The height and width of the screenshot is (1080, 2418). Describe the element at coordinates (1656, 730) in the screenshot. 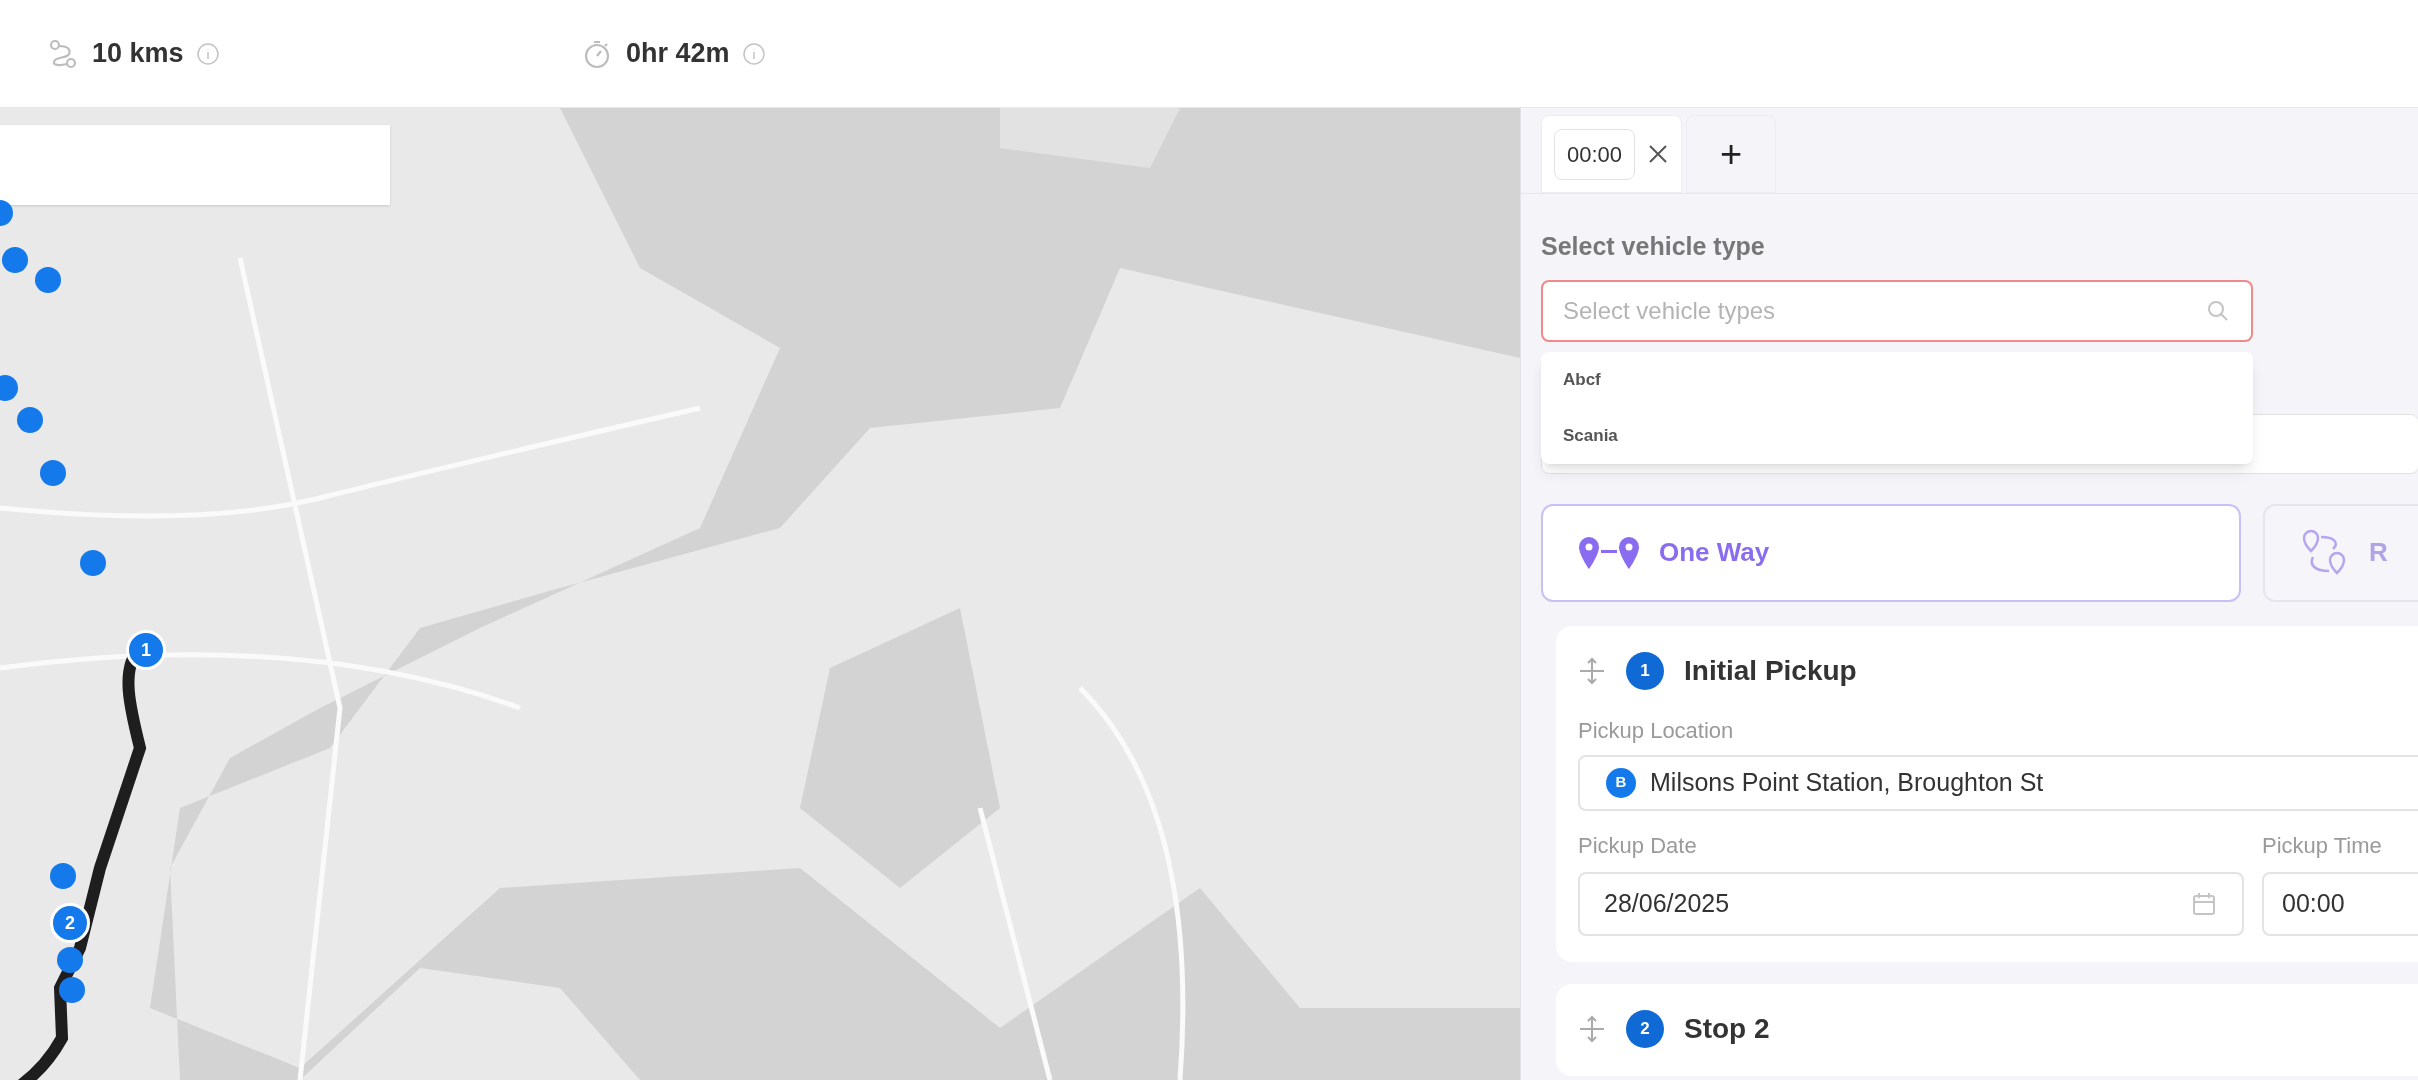

I see `field-label: Pickup Location` at that location.